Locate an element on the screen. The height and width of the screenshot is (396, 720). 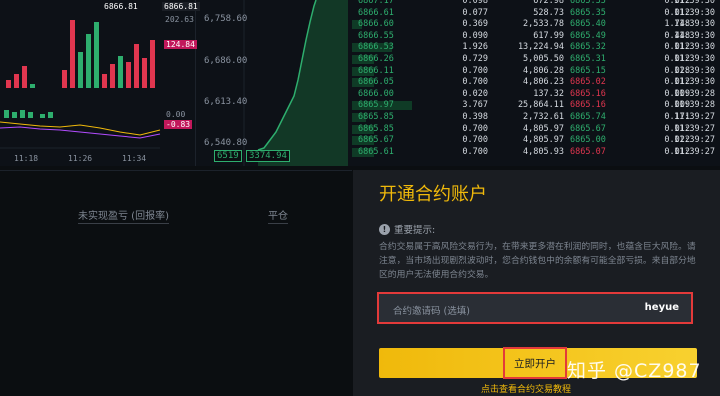
mini-time-3: 11:34 is located at coordinates (134, 158).